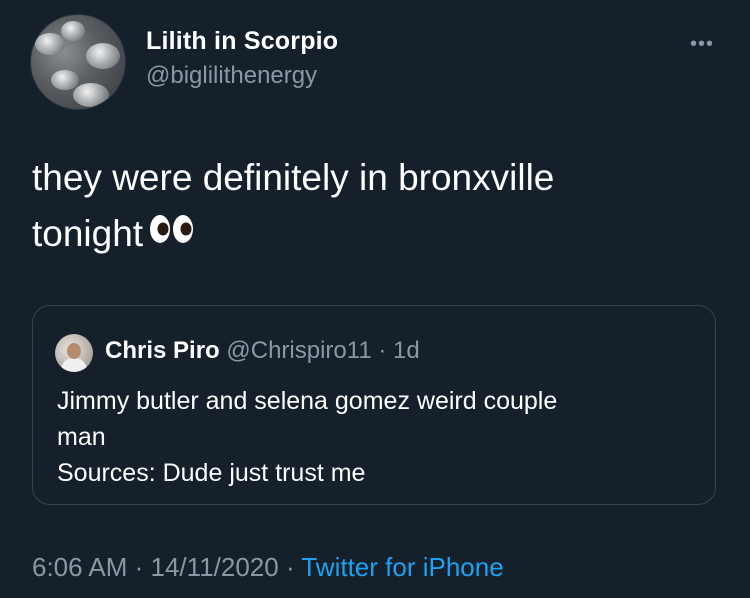 Image resolution: width=750 pixels, height=598 pixels. I want to click on quoted-time: 1d, so click(406, 350).